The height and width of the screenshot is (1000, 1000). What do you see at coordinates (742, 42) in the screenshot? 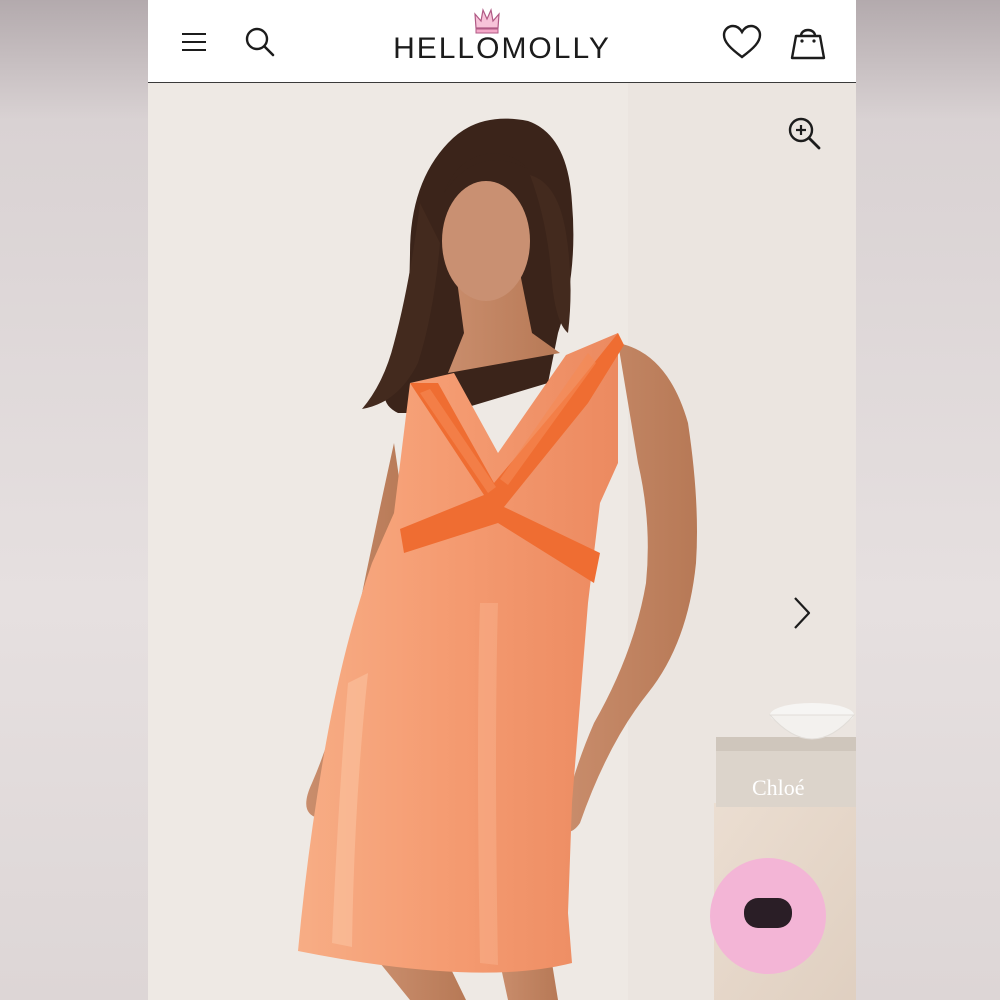
I see `heart-icon` at bounding box center [742, 42].